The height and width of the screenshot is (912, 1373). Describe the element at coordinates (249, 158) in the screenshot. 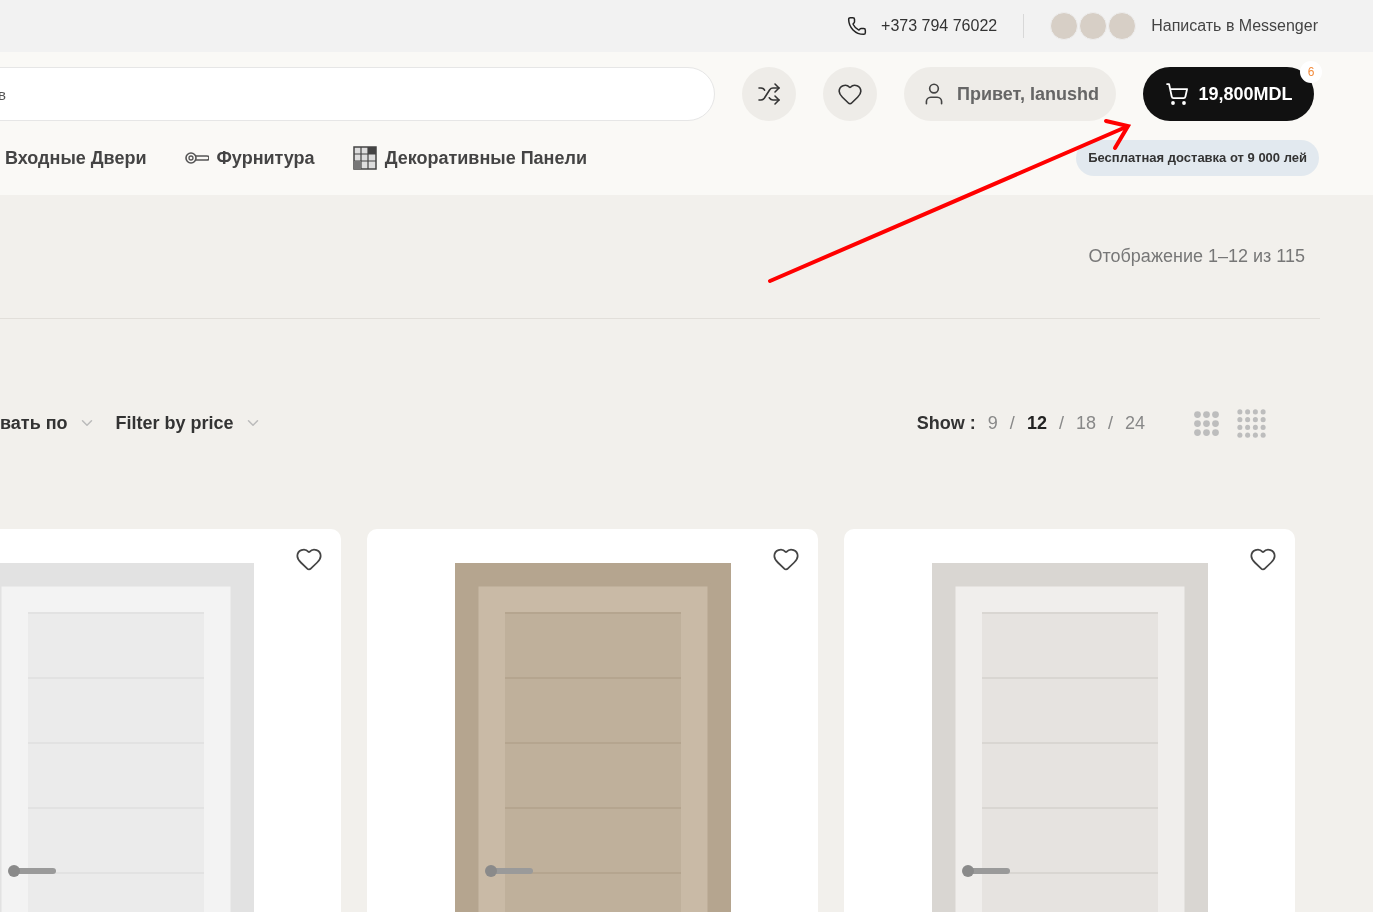

I see `category-link: Фурнитура` at that location.